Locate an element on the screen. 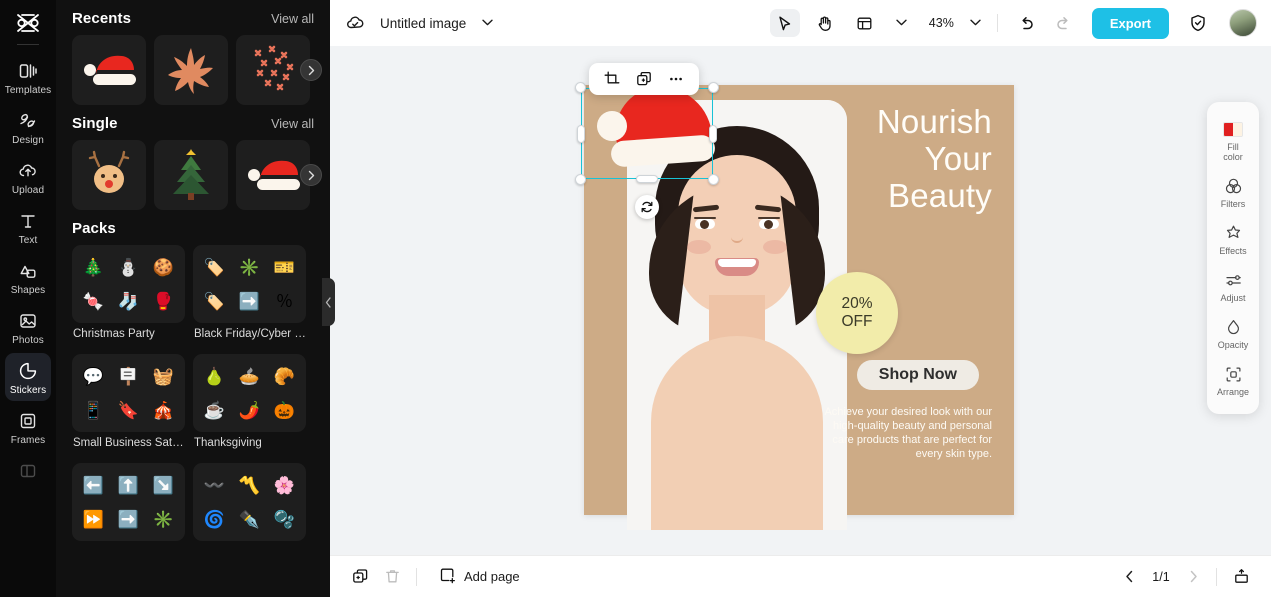 The width and height of the screenshot is (1271, 597). sidebar-item-shapes: Shapes is located at coordinates (28, 277).